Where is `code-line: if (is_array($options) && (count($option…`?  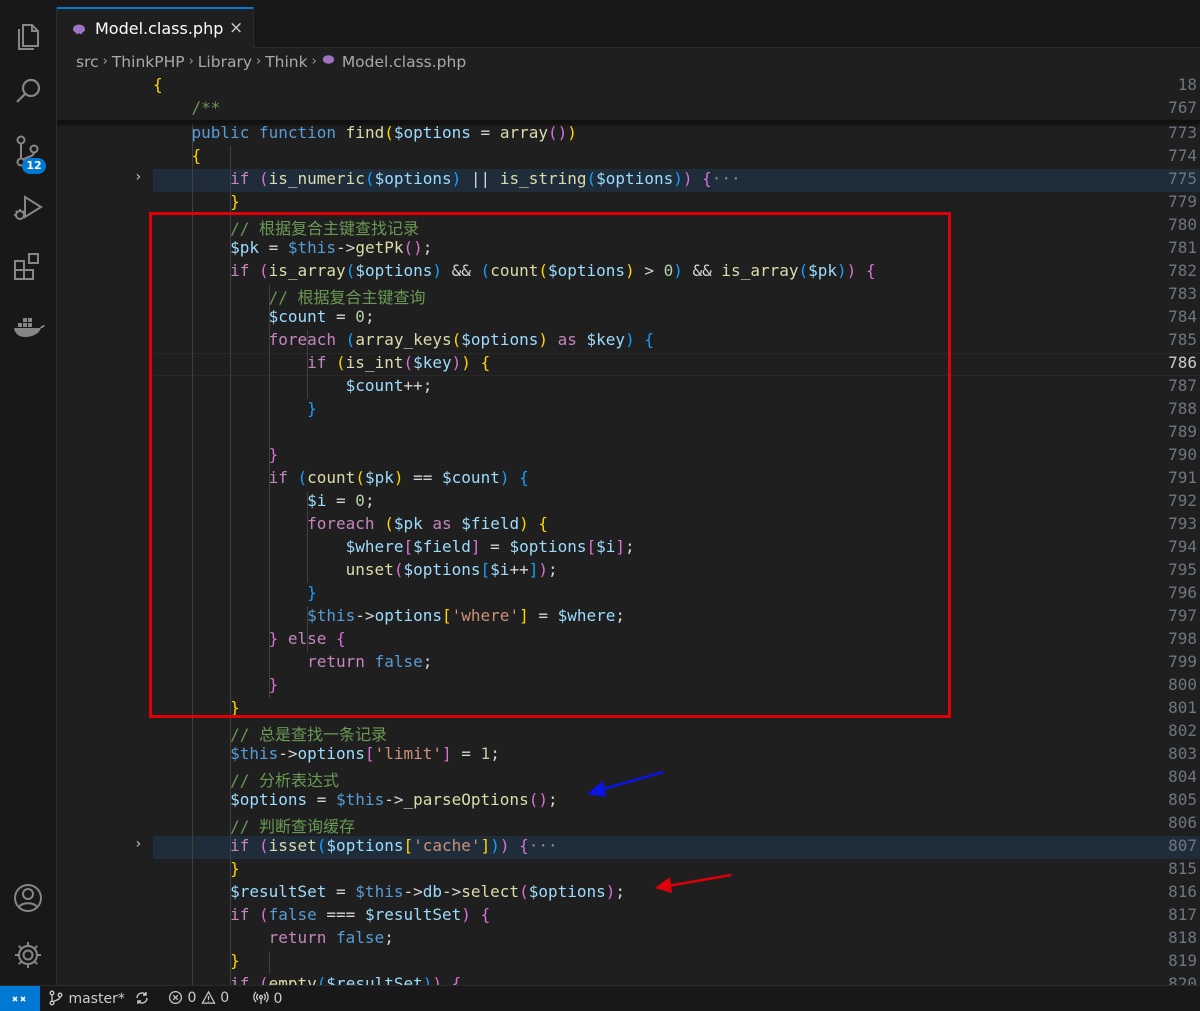 code-line: if (is_array($options) && (count($option… is located at coordinates (514, 272).